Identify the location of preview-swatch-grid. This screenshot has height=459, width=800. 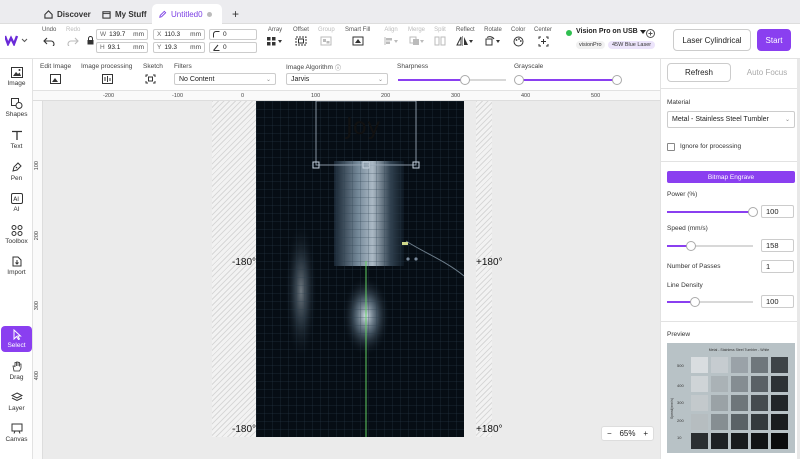
(739, 403).